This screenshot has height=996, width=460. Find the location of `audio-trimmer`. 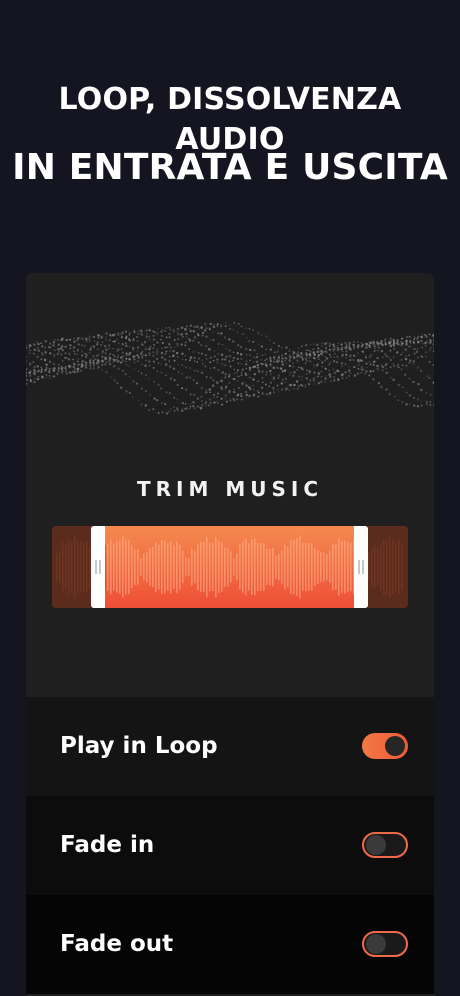

audio-trimmer is located at coordinates (230, 567).